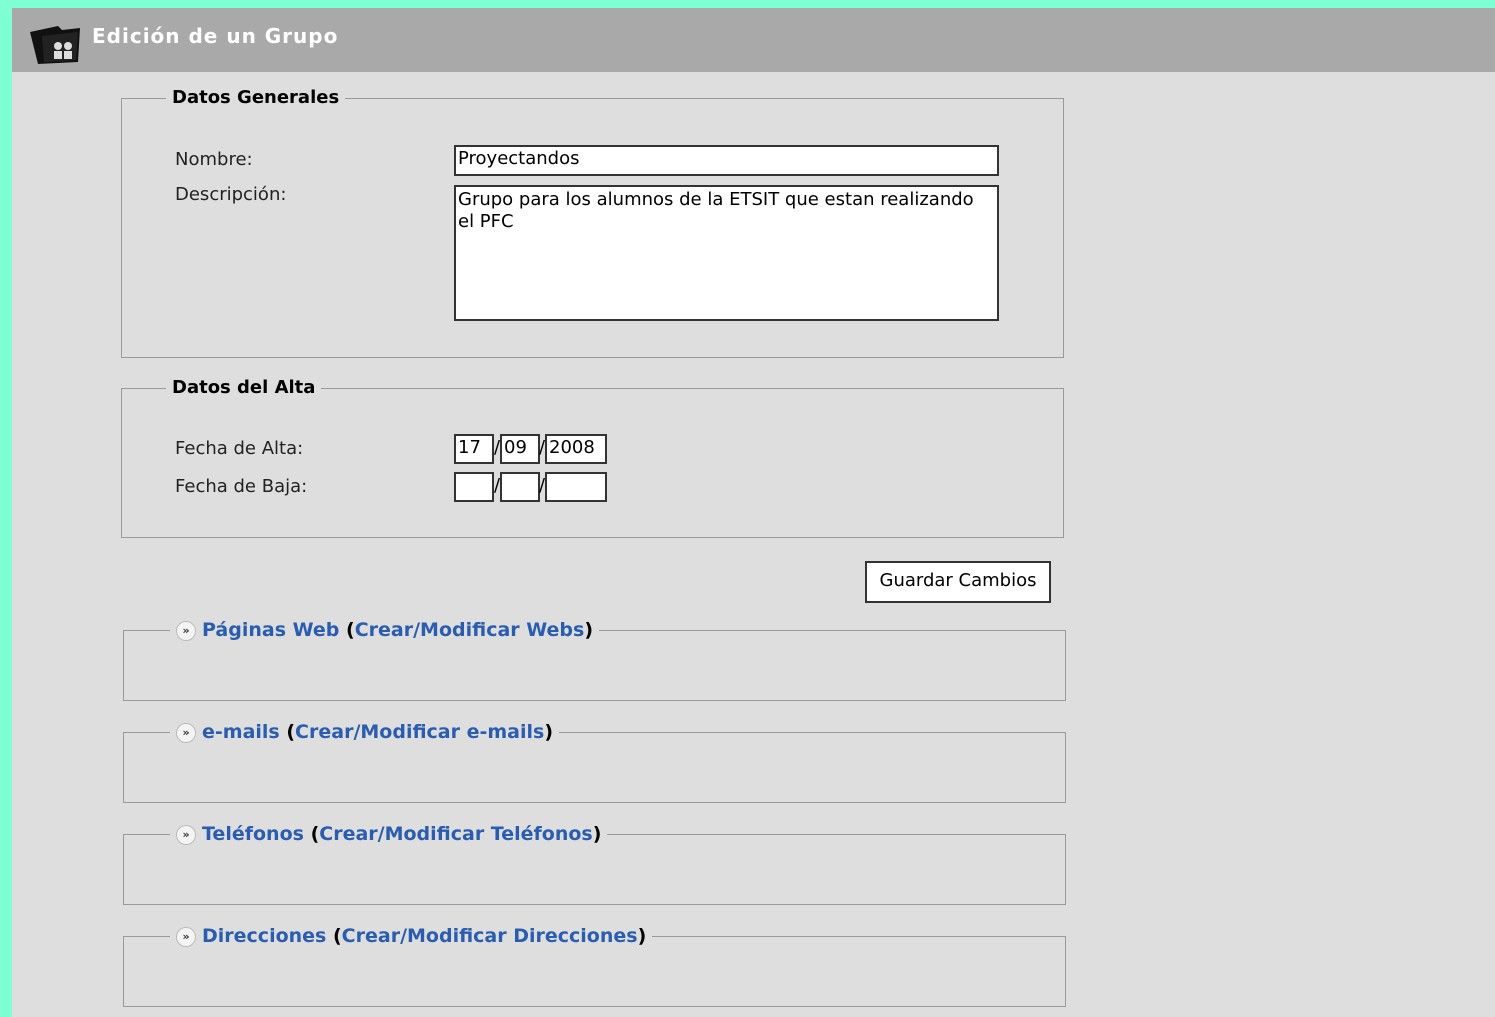 This screenshot has height=1017, width=1495. Describe the element at coordinates (474, 487) in the screenshot. I see `fecha-baja-day` at that location.